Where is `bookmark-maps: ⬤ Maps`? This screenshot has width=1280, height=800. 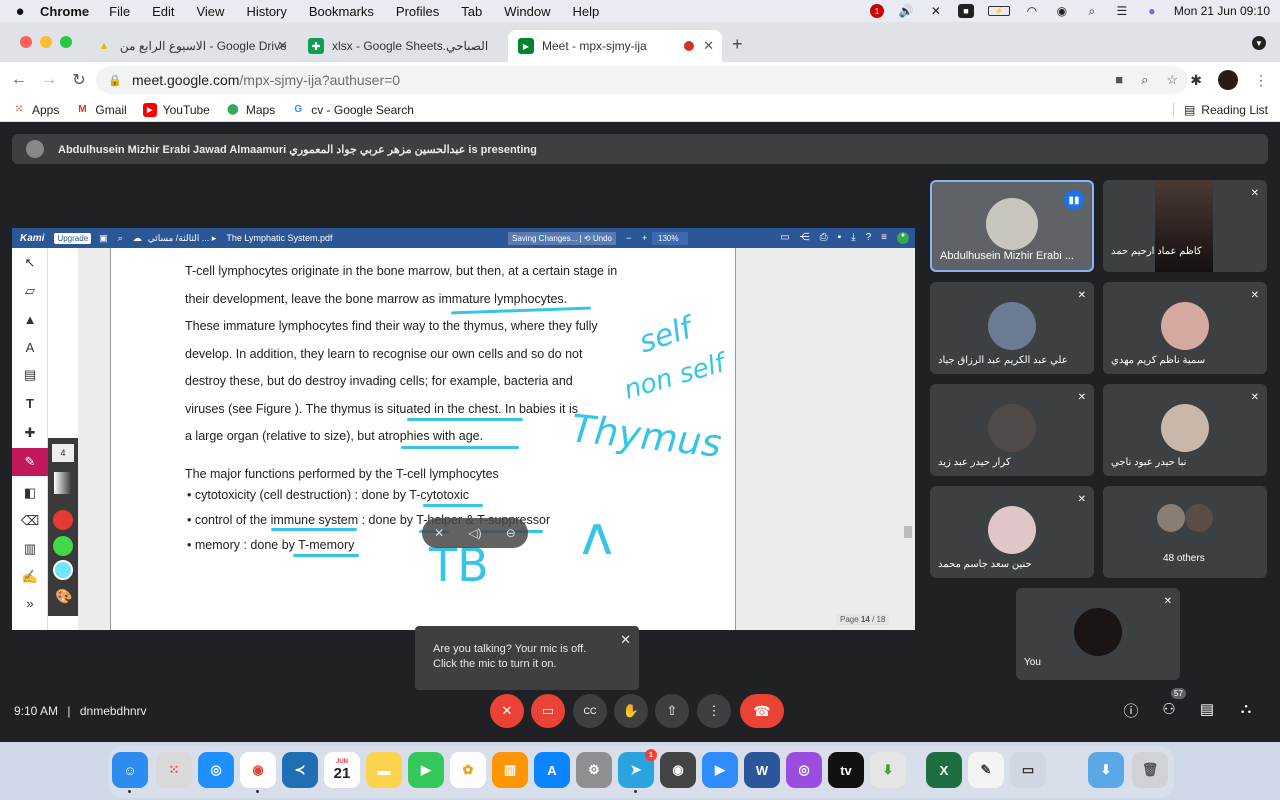
bookmark-maps: ⬤ Maps is located at coordinates (250, 110).